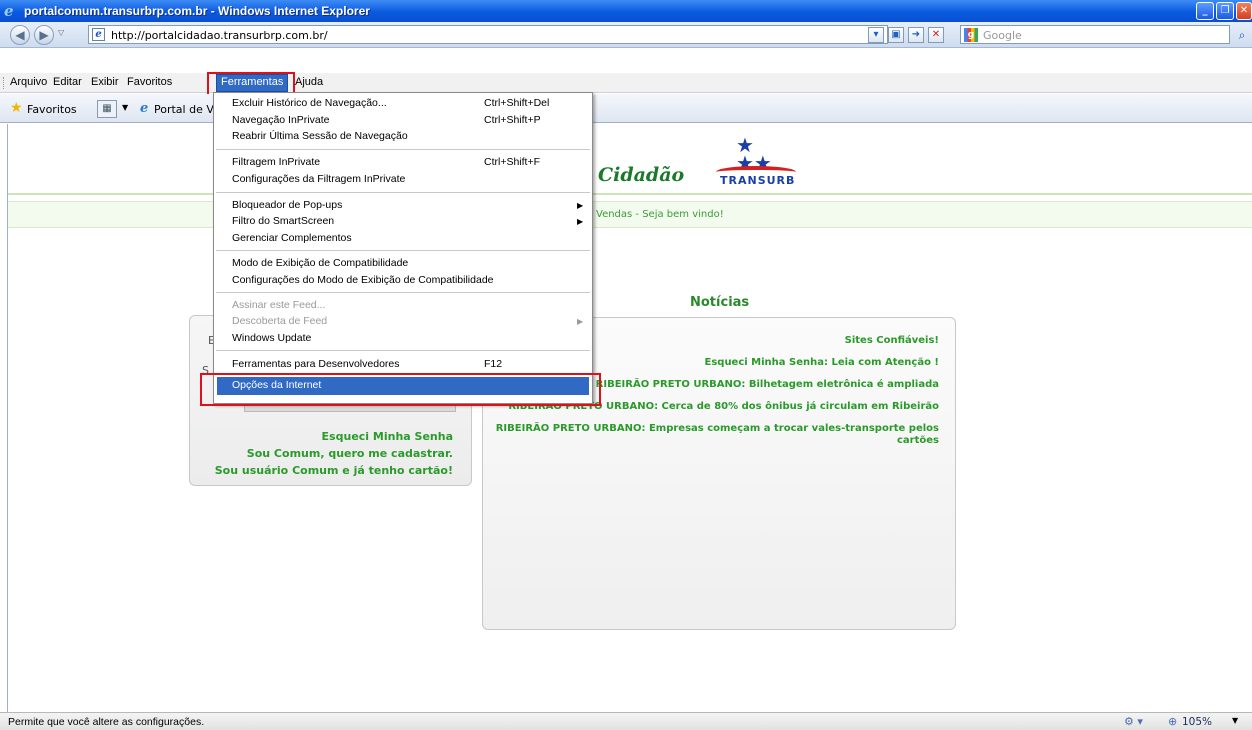 The image size is (1252, 730). Describe the element at coordinates (822, 362) in the screenshot. I see `news-link-2: Esqueci Minha Senha: Leia com Atenção !` at that location.